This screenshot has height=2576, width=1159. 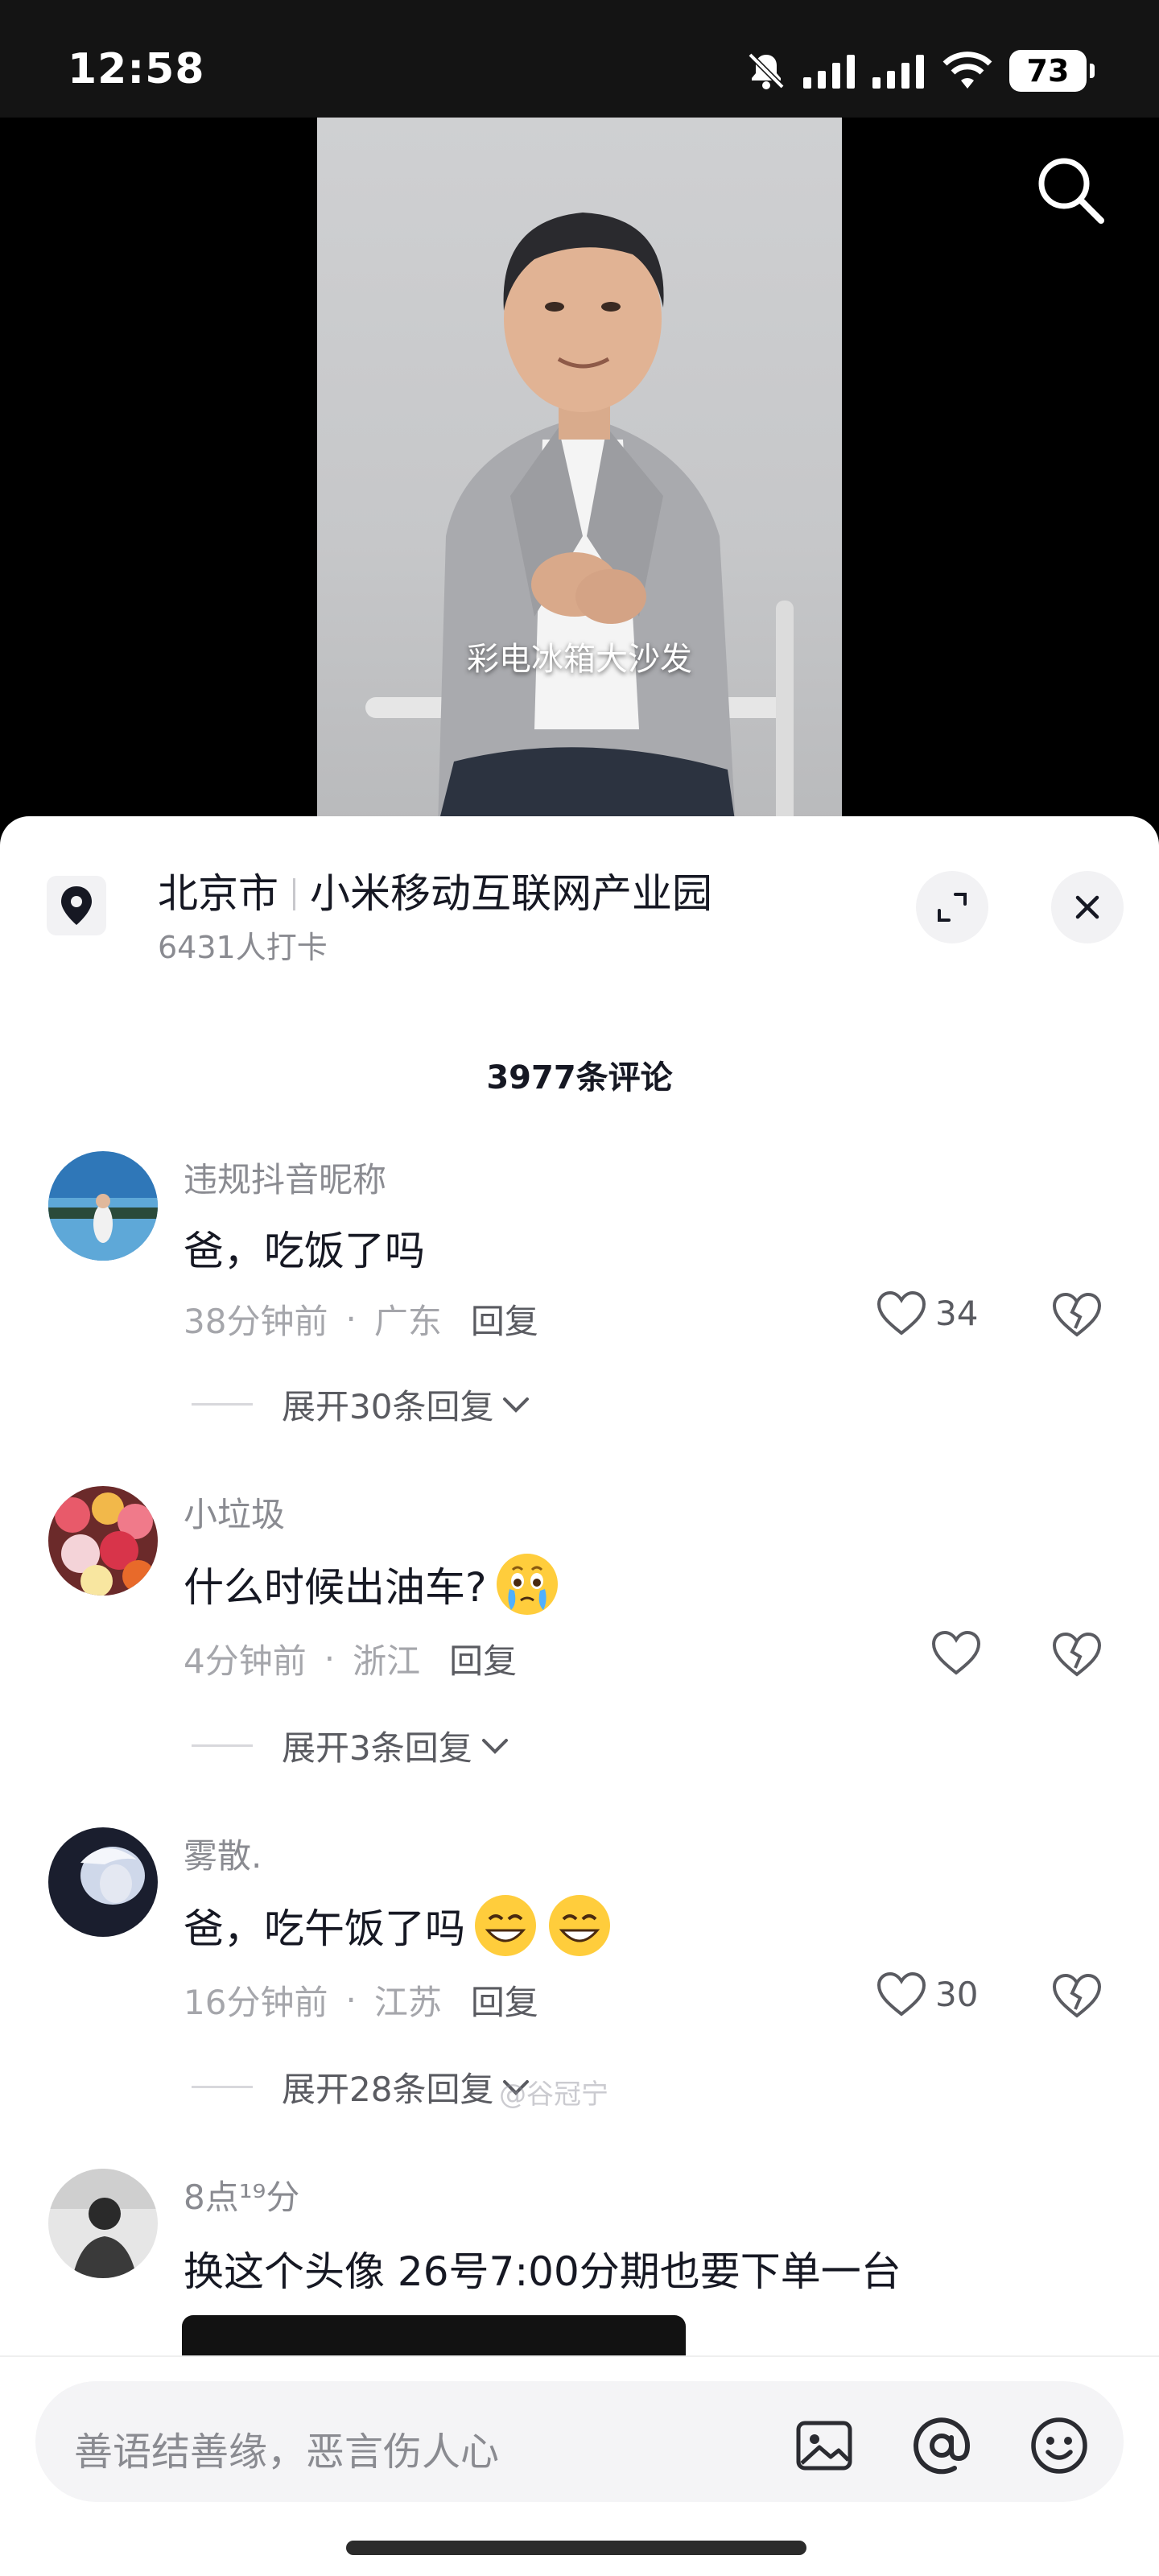 What do you see at coordinates (1059, 2445) in the screenshot?
I see `emoji-icon` at bounding box center [1059, 2445].